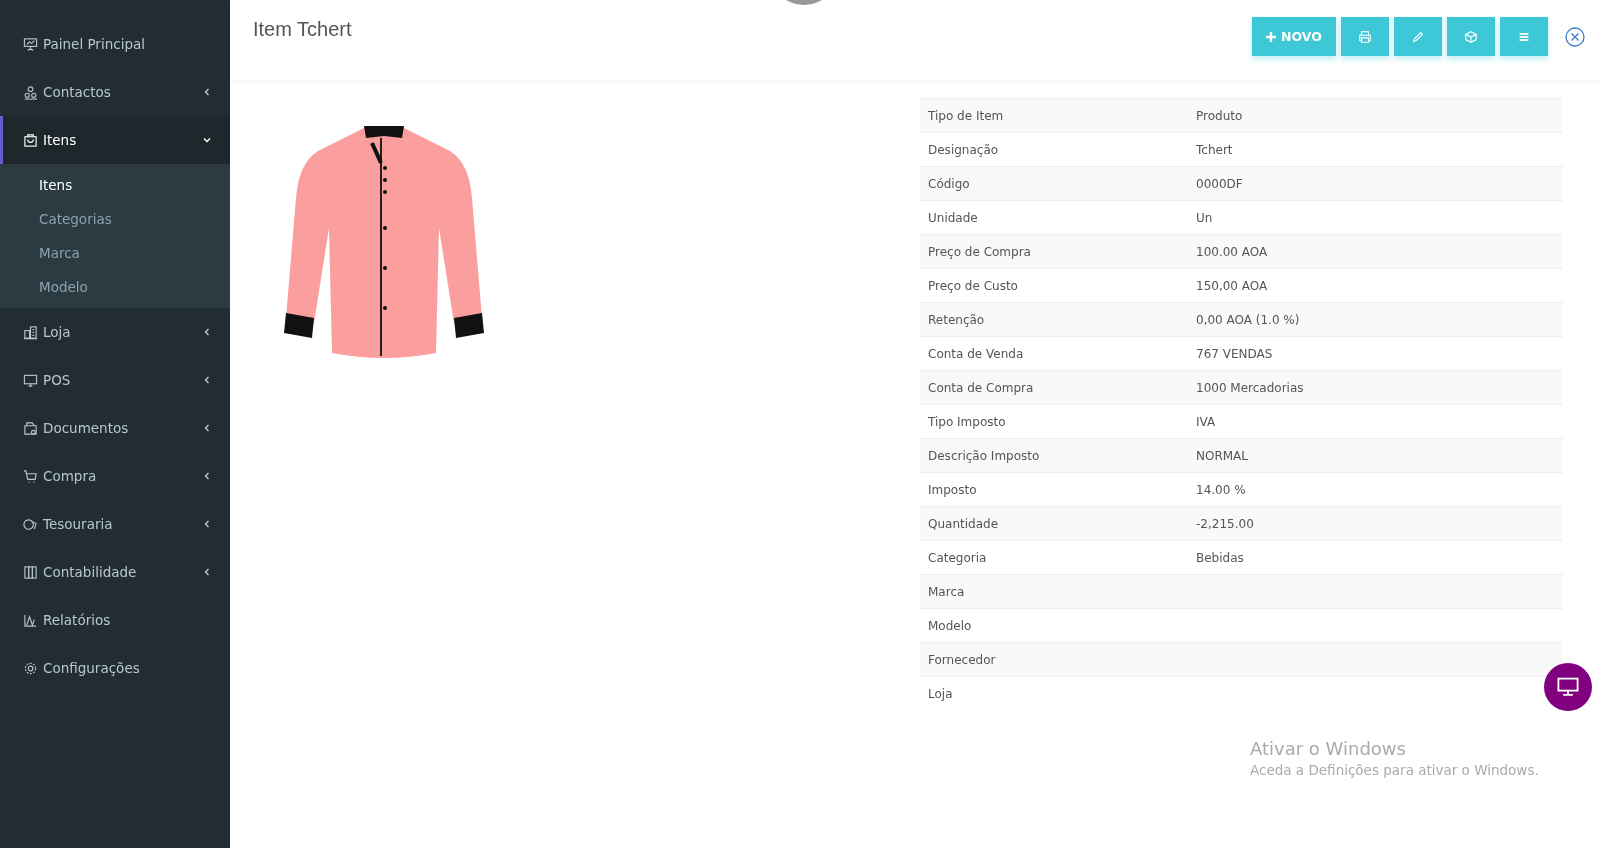  I want to click on submenu-item: Itens, so click(115, 185).